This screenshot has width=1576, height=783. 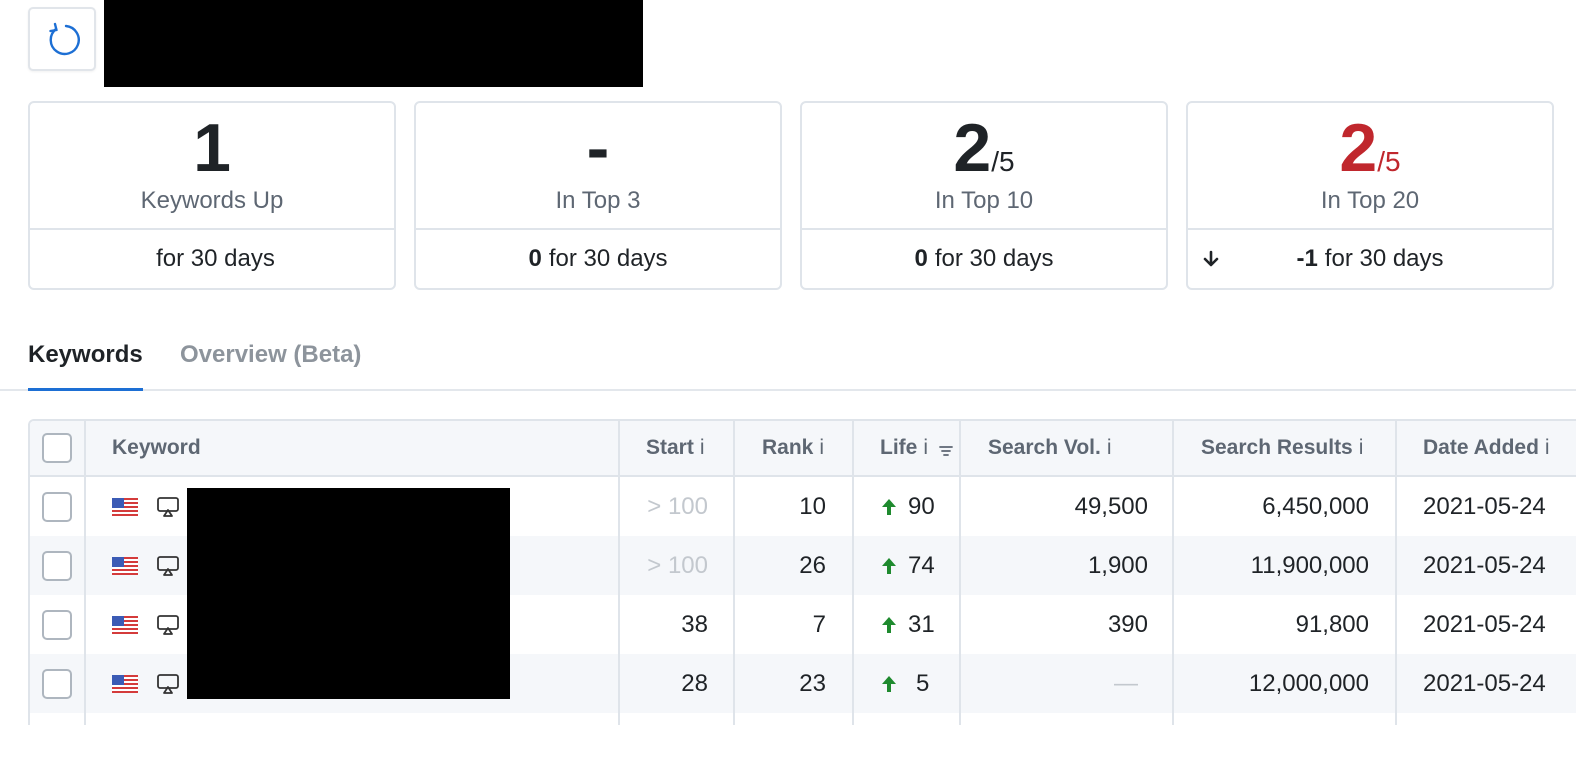 I want to click on search-vol-cell: 1,900, so click(x=1117, y=565).